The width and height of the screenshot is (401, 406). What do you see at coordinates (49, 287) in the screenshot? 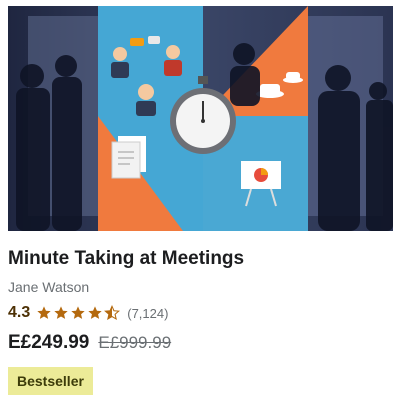
I see `course-author: Jane Watson` at bounding box center [49, 287].